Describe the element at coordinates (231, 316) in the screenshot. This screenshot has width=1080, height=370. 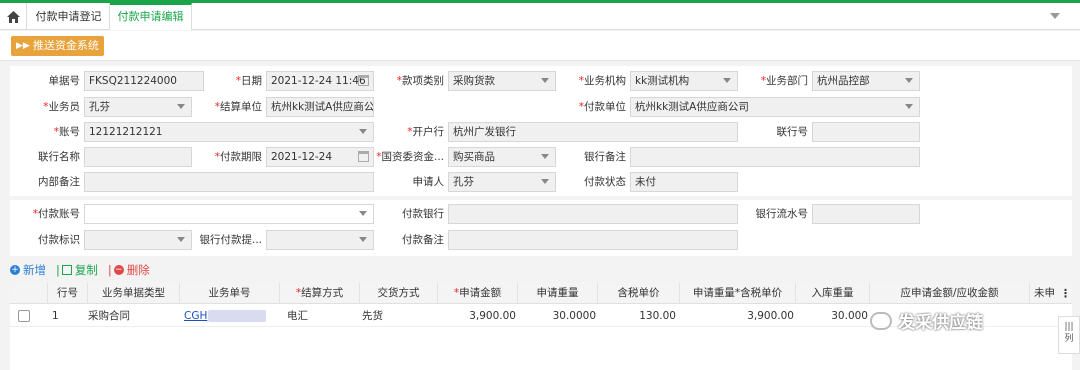
I see `cell-biz-no: CGH` at that location.